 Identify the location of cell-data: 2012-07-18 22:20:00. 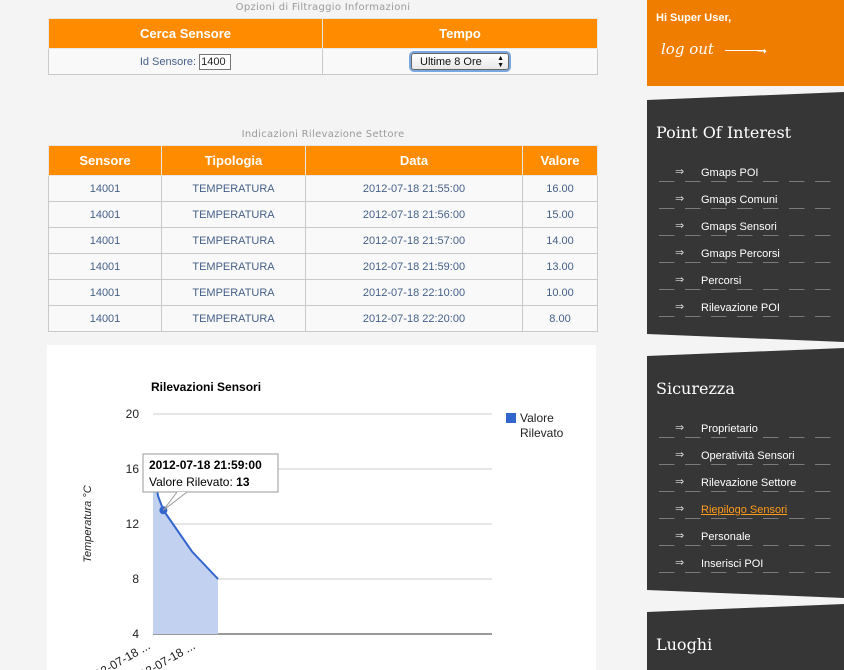
(414, 318).